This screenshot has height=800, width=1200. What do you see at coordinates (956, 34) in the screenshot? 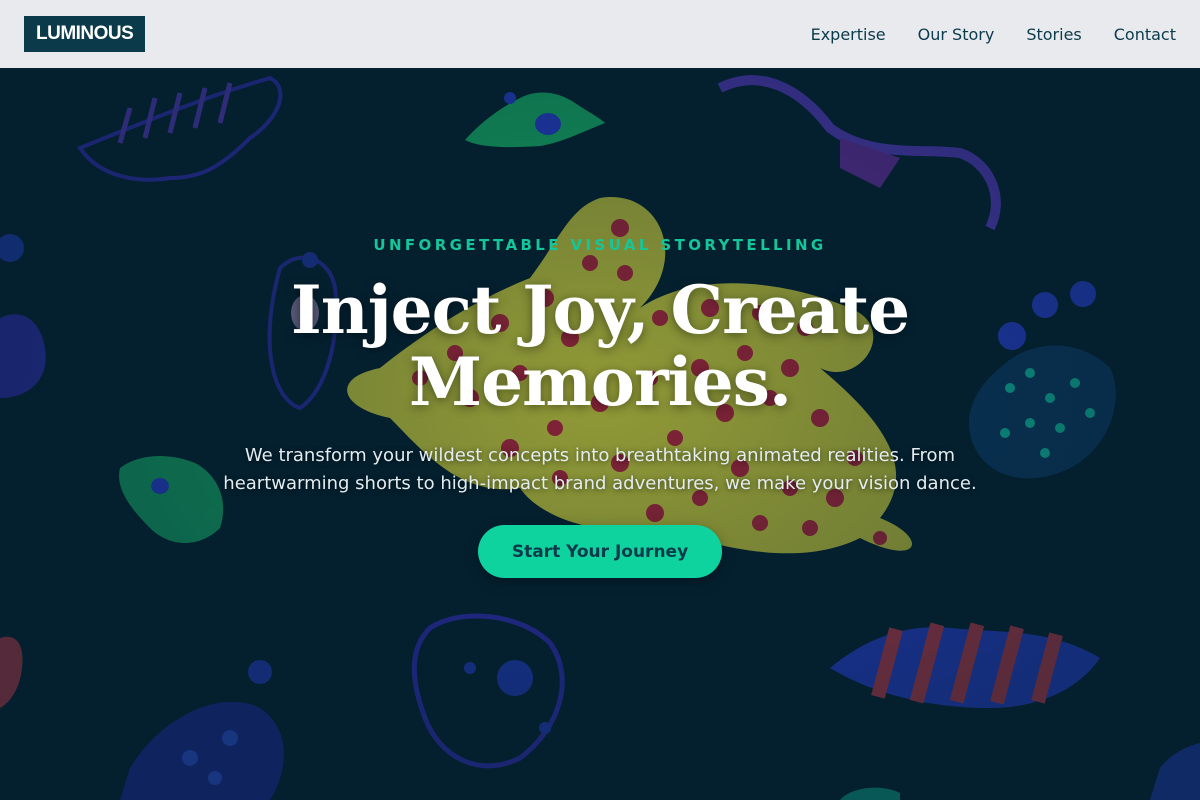
I see `nav-link-our-story: Our Story` at bounding box center [956, 34].